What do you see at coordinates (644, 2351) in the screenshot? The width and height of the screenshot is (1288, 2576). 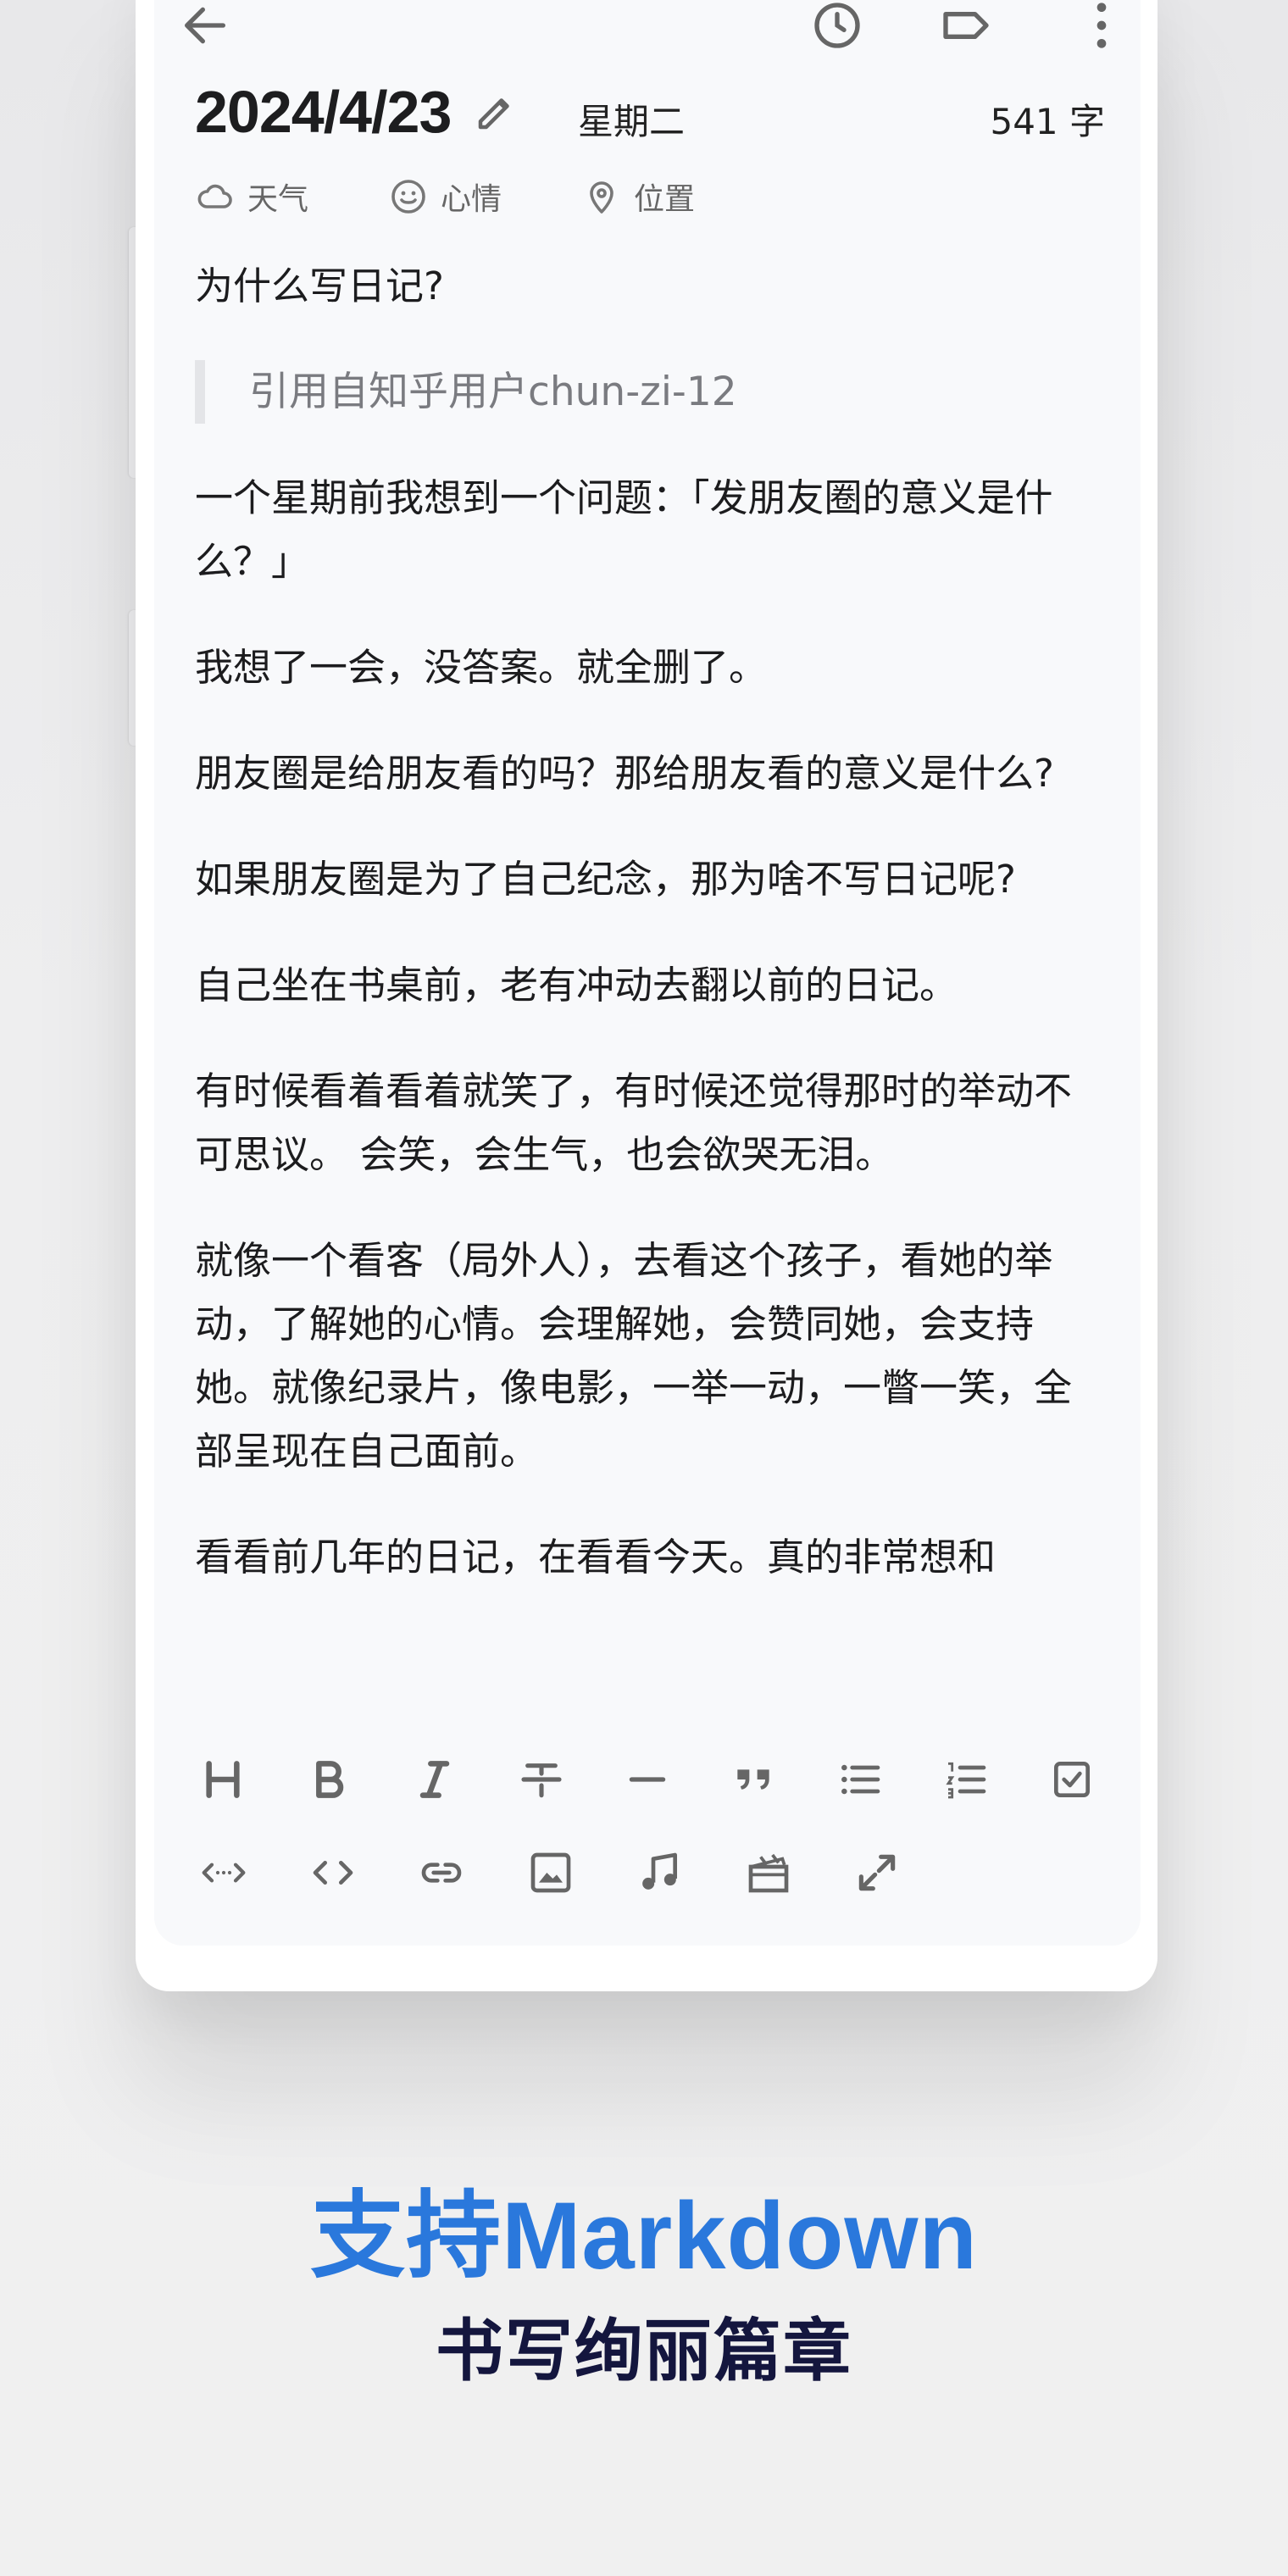 I see `promo-subline: 书写绚丽篇章` at bounding box center [644, 2351].